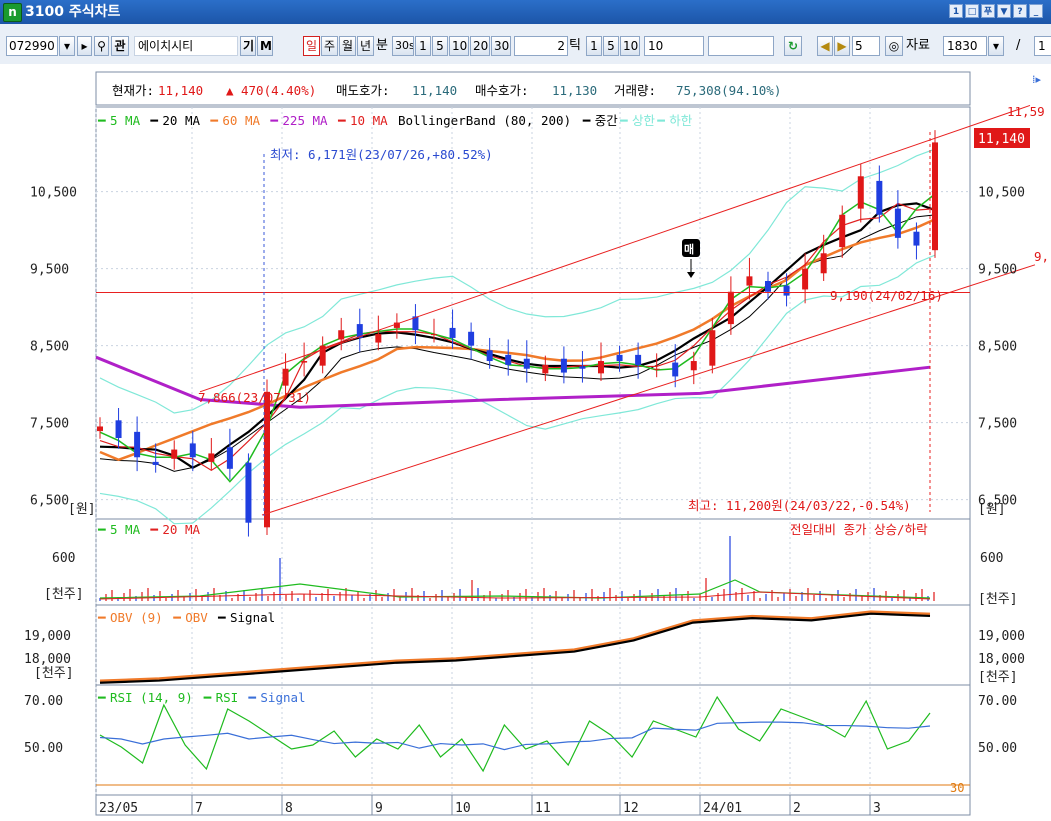  What do you see at coordinates (480, 46) in the screenshot?
I see `min-20-button: 20` at bounding box center [480, 46].